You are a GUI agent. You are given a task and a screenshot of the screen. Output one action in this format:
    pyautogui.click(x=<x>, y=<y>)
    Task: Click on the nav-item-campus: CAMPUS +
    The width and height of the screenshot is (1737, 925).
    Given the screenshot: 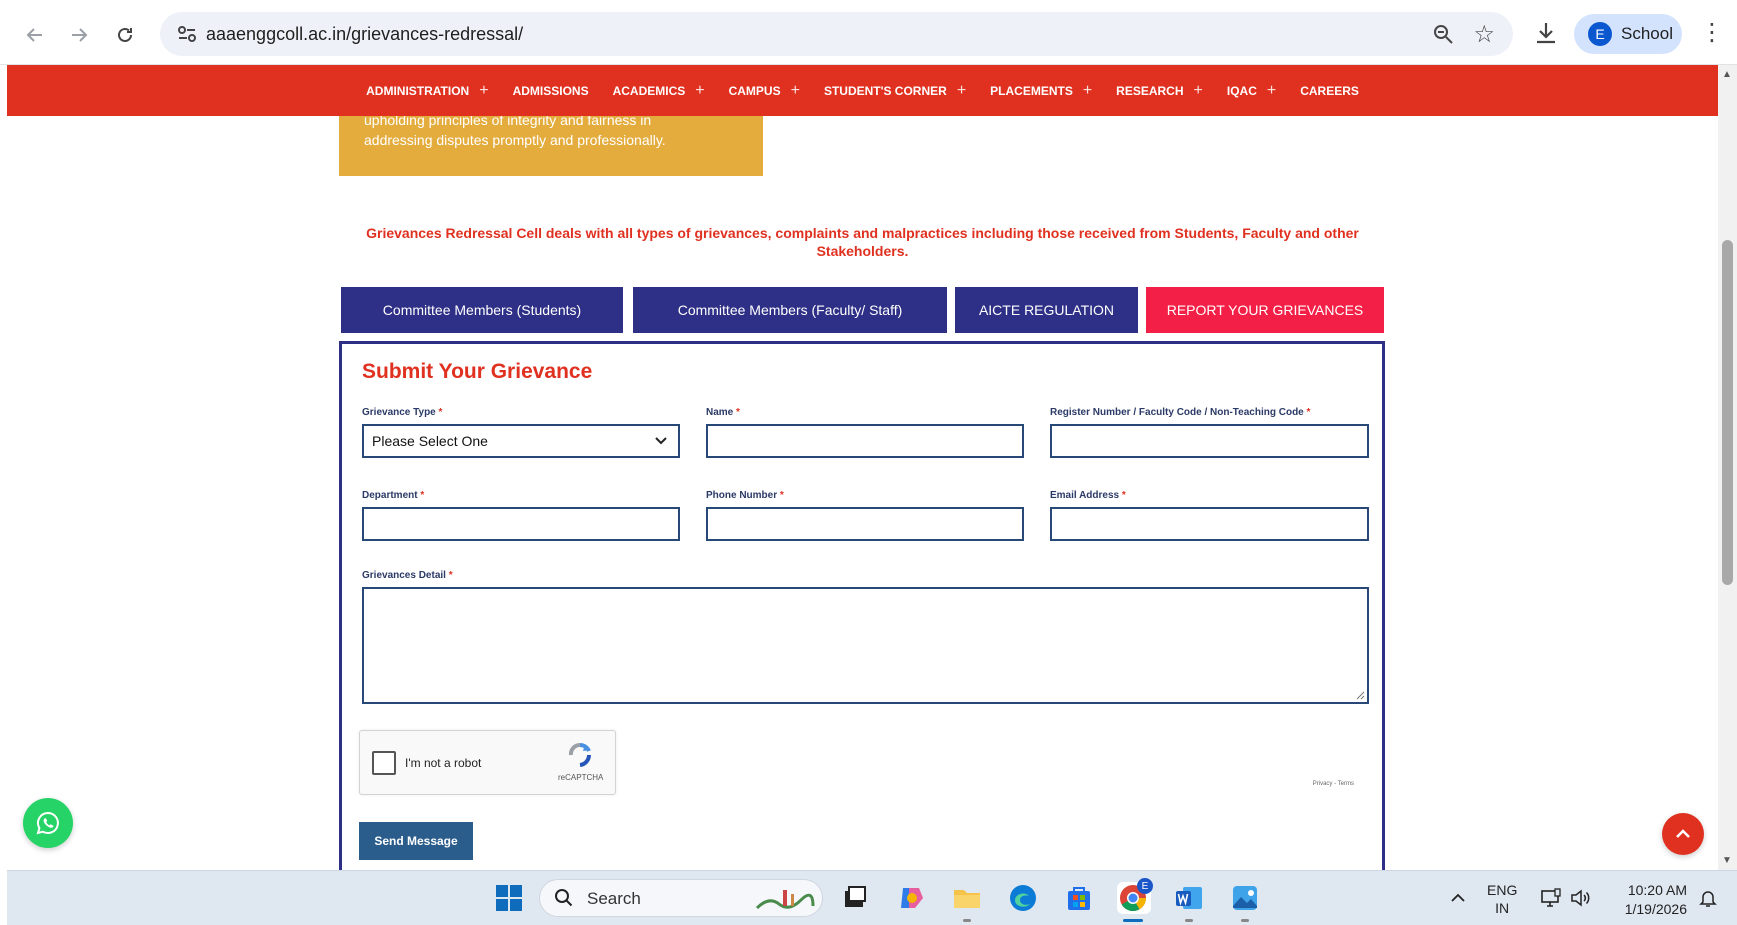 What is the action you would take?
    pyautogui.click(x=764, y=91)
    